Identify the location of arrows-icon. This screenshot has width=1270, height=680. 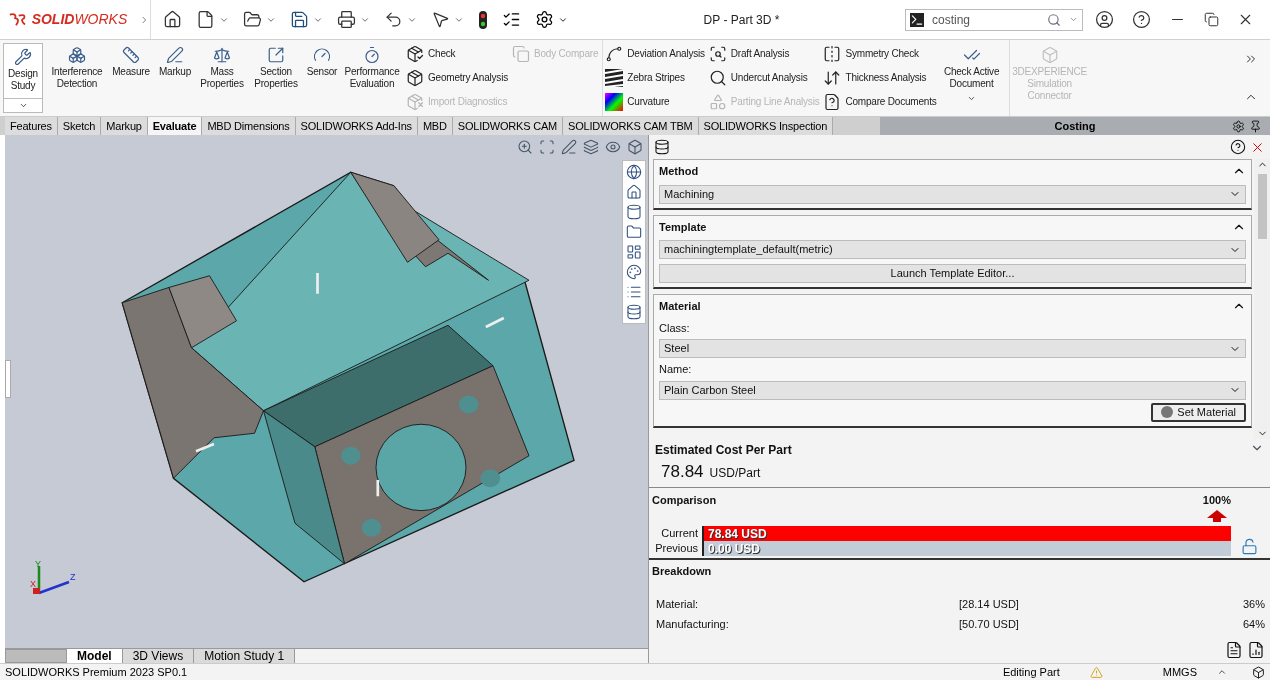
(832, 77).